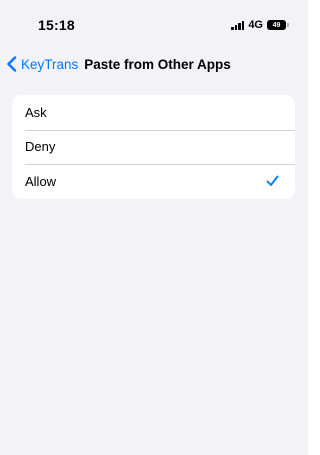 The width and height of the screenshot is (320, 455). Describe the element at coordinates (153, 181) in the screenshot. I see `option-allow: Allow` at that location.